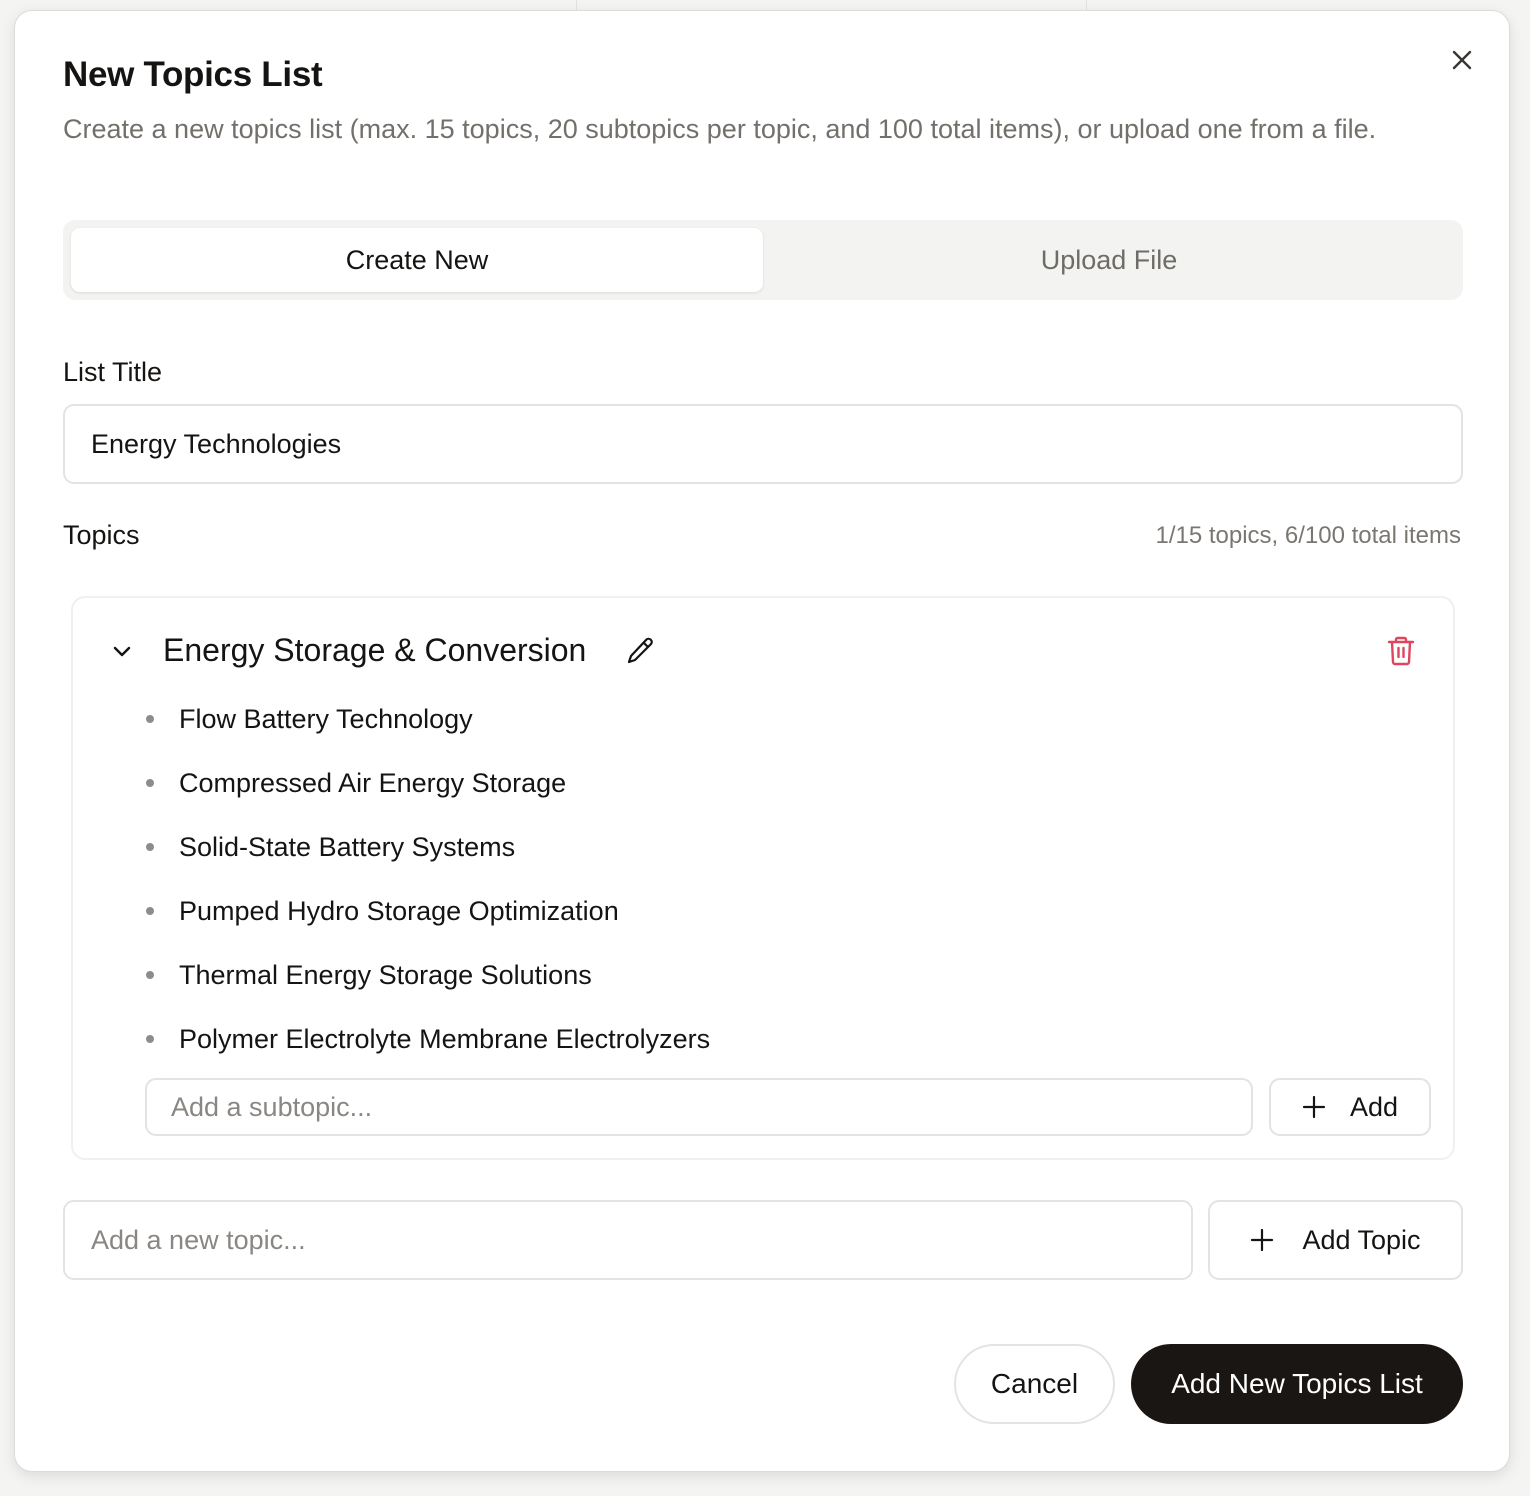 The height and width of the screenshot is (1496, 1530). I want to click on dialog-title: New Topics List, so click(193, 74).